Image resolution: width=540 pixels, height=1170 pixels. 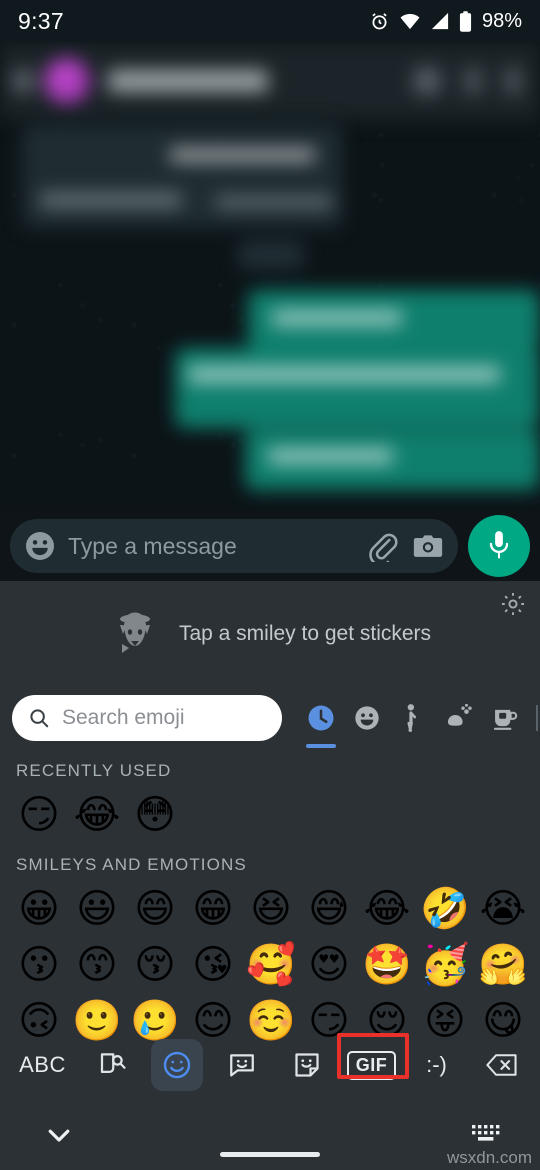 I want to click on gif-key: GIF, so click(x=372, y=1062).